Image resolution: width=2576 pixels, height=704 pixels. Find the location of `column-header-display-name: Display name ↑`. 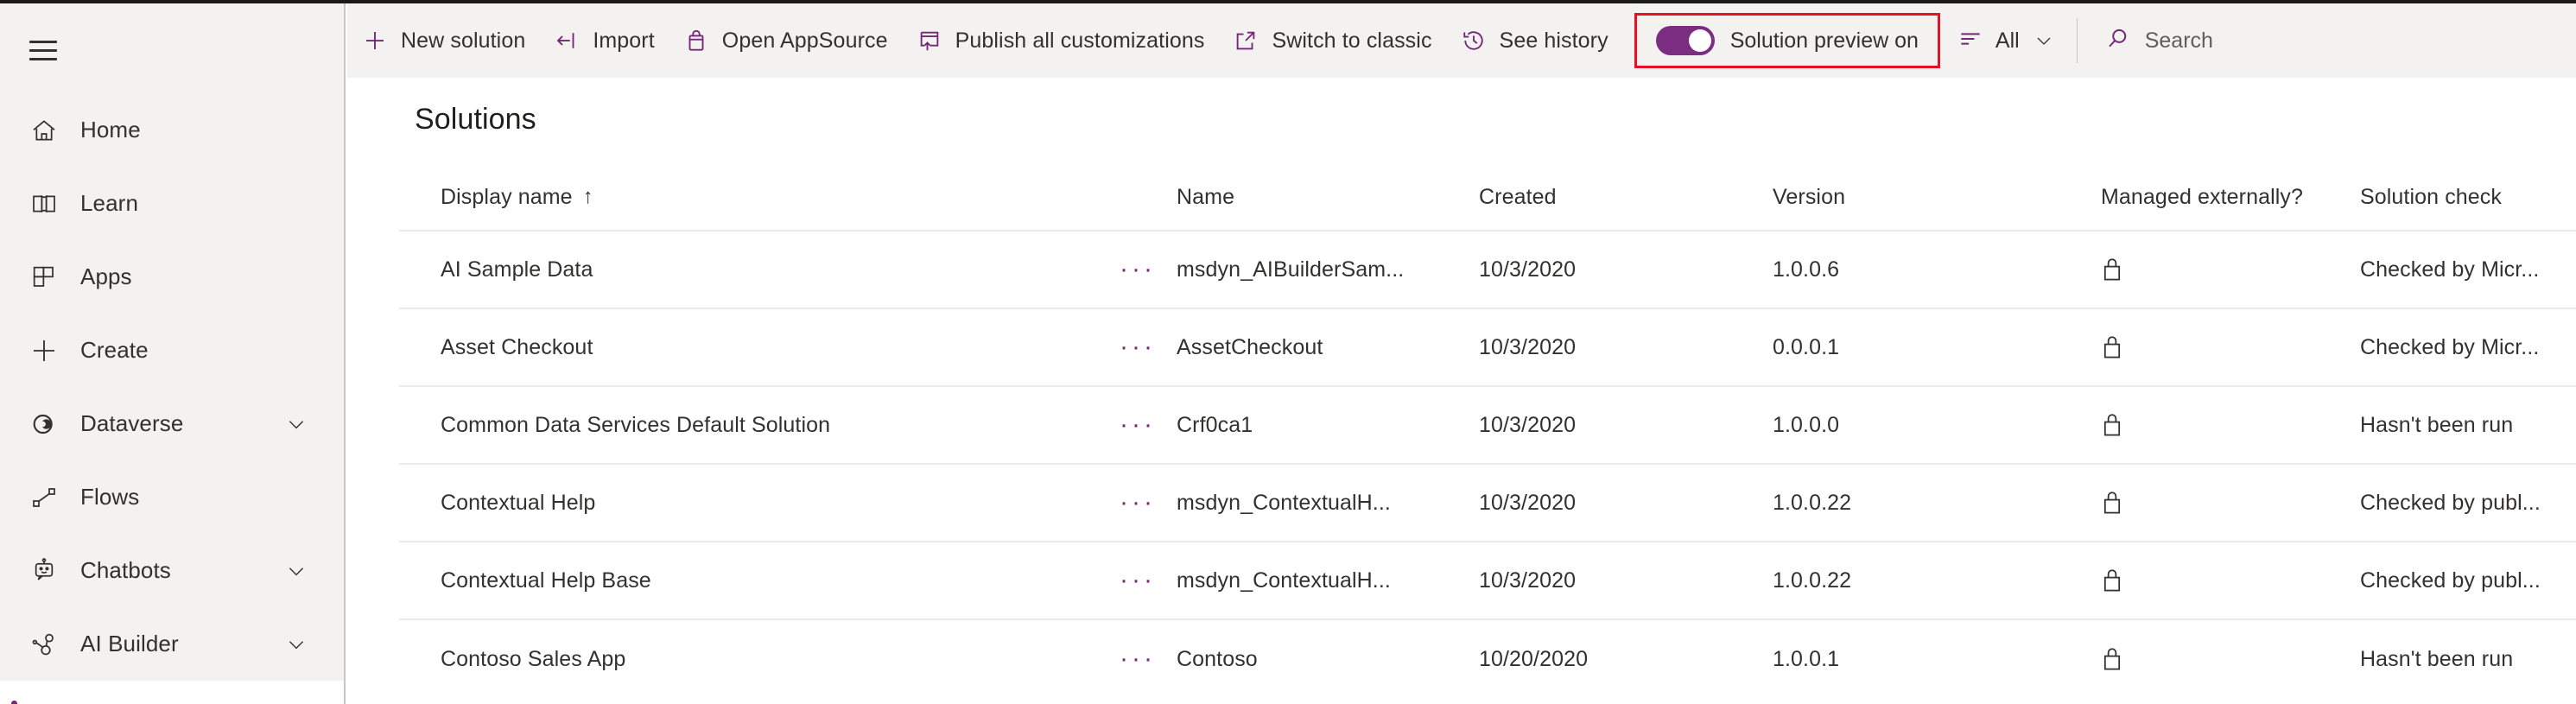

column-header-display-name: Display name ↑ is located at coordinates (749, 197).